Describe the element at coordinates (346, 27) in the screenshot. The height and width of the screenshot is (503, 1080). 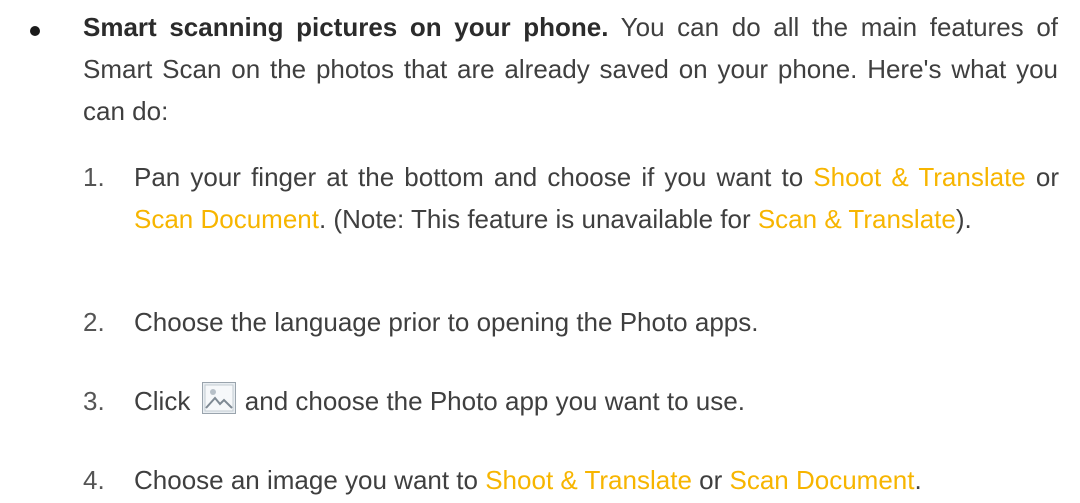
I see `bullet-lead-text: Smart scanning pictures on your phone.` at that location.